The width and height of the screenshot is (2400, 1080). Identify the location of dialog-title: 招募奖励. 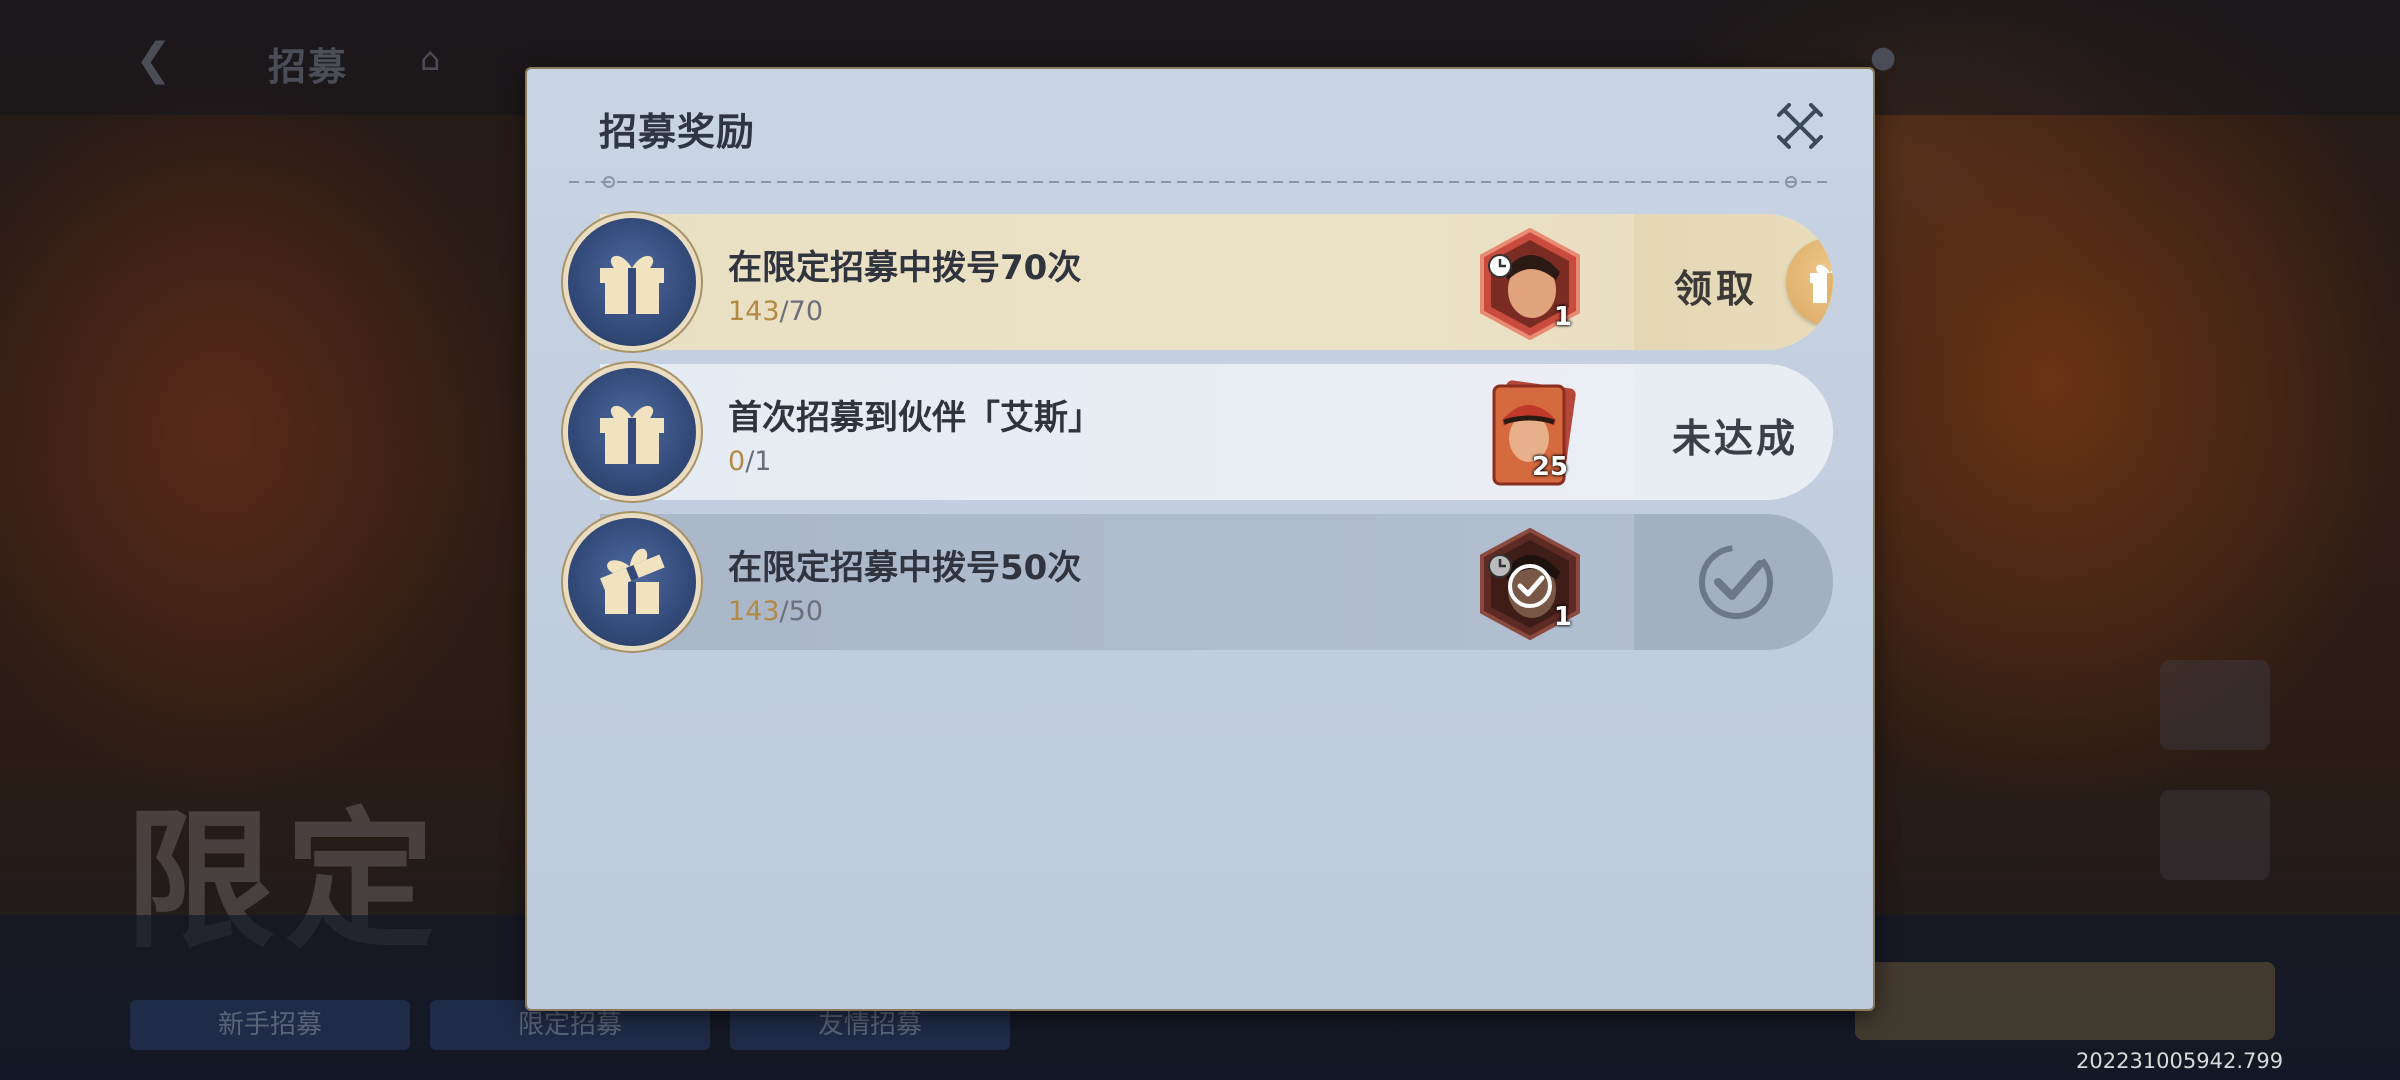
(677, 132).